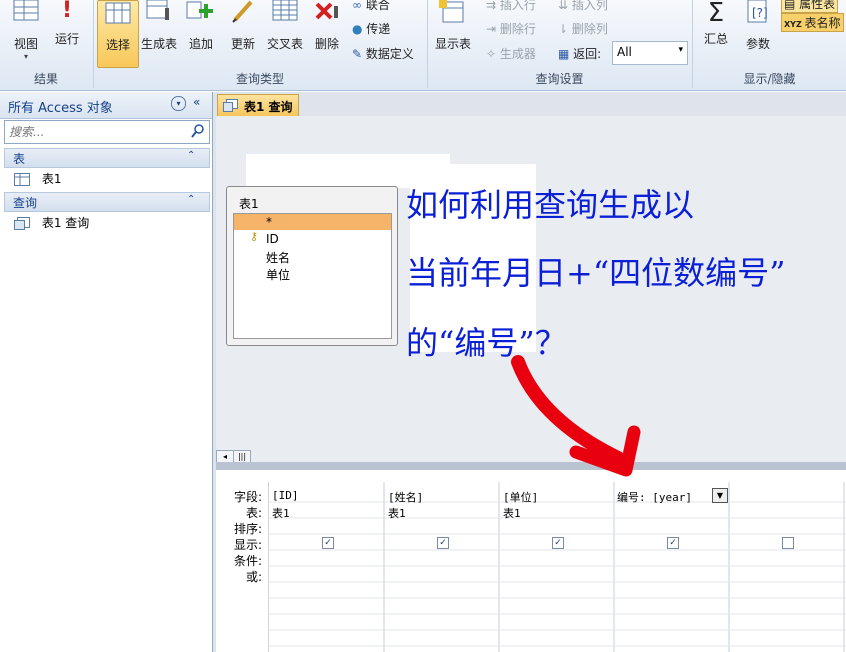  Describe the element at coordinates (253, 513) in the screenshot. I see `row-label-table: 表:` at that location.